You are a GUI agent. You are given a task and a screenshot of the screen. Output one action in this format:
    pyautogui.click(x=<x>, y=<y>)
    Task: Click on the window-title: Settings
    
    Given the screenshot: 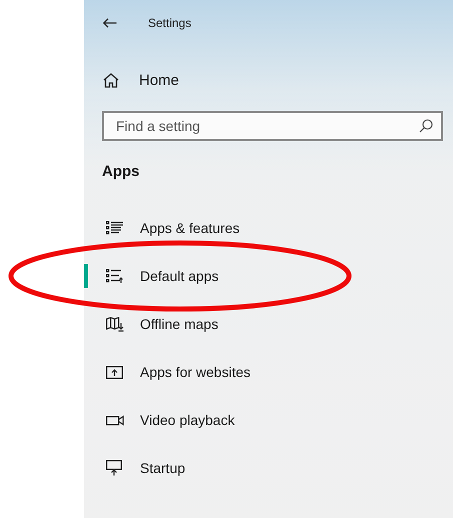 What is the action you would take?
    pyautogui.click(x=170, y=23)
    